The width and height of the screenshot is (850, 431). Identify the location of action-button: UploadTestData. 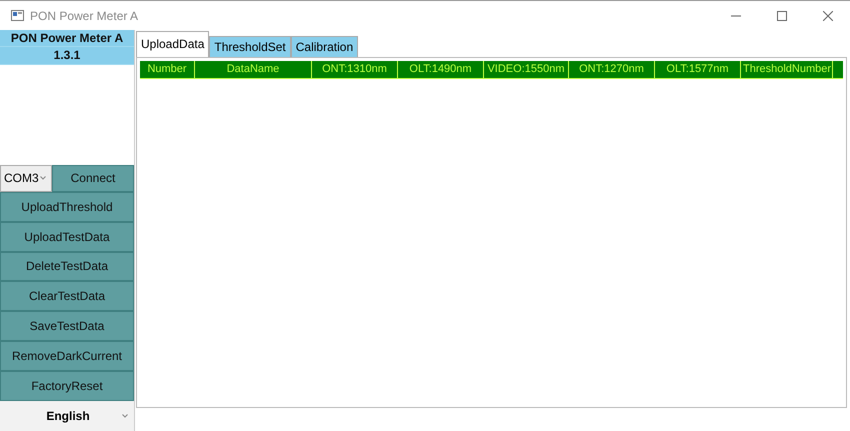
(67, 237).